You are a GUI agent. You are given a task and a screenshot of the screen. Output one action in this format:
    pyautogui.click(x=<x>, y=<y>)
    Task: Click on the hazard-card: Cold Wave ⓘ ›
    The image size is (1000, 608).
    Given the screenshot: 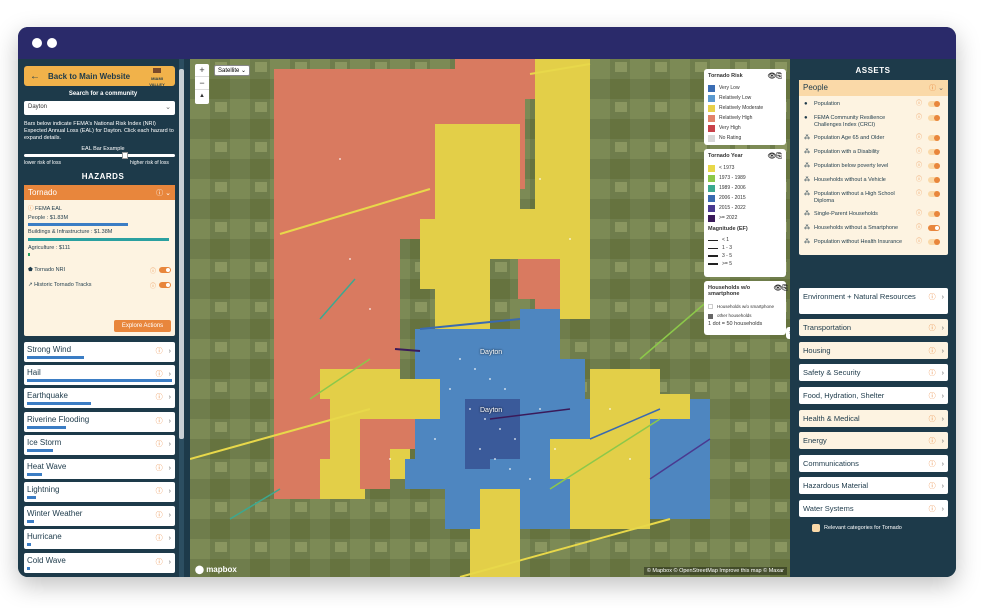 What is the action you would take?
    pyautogui.click(x=99, y=563)
    